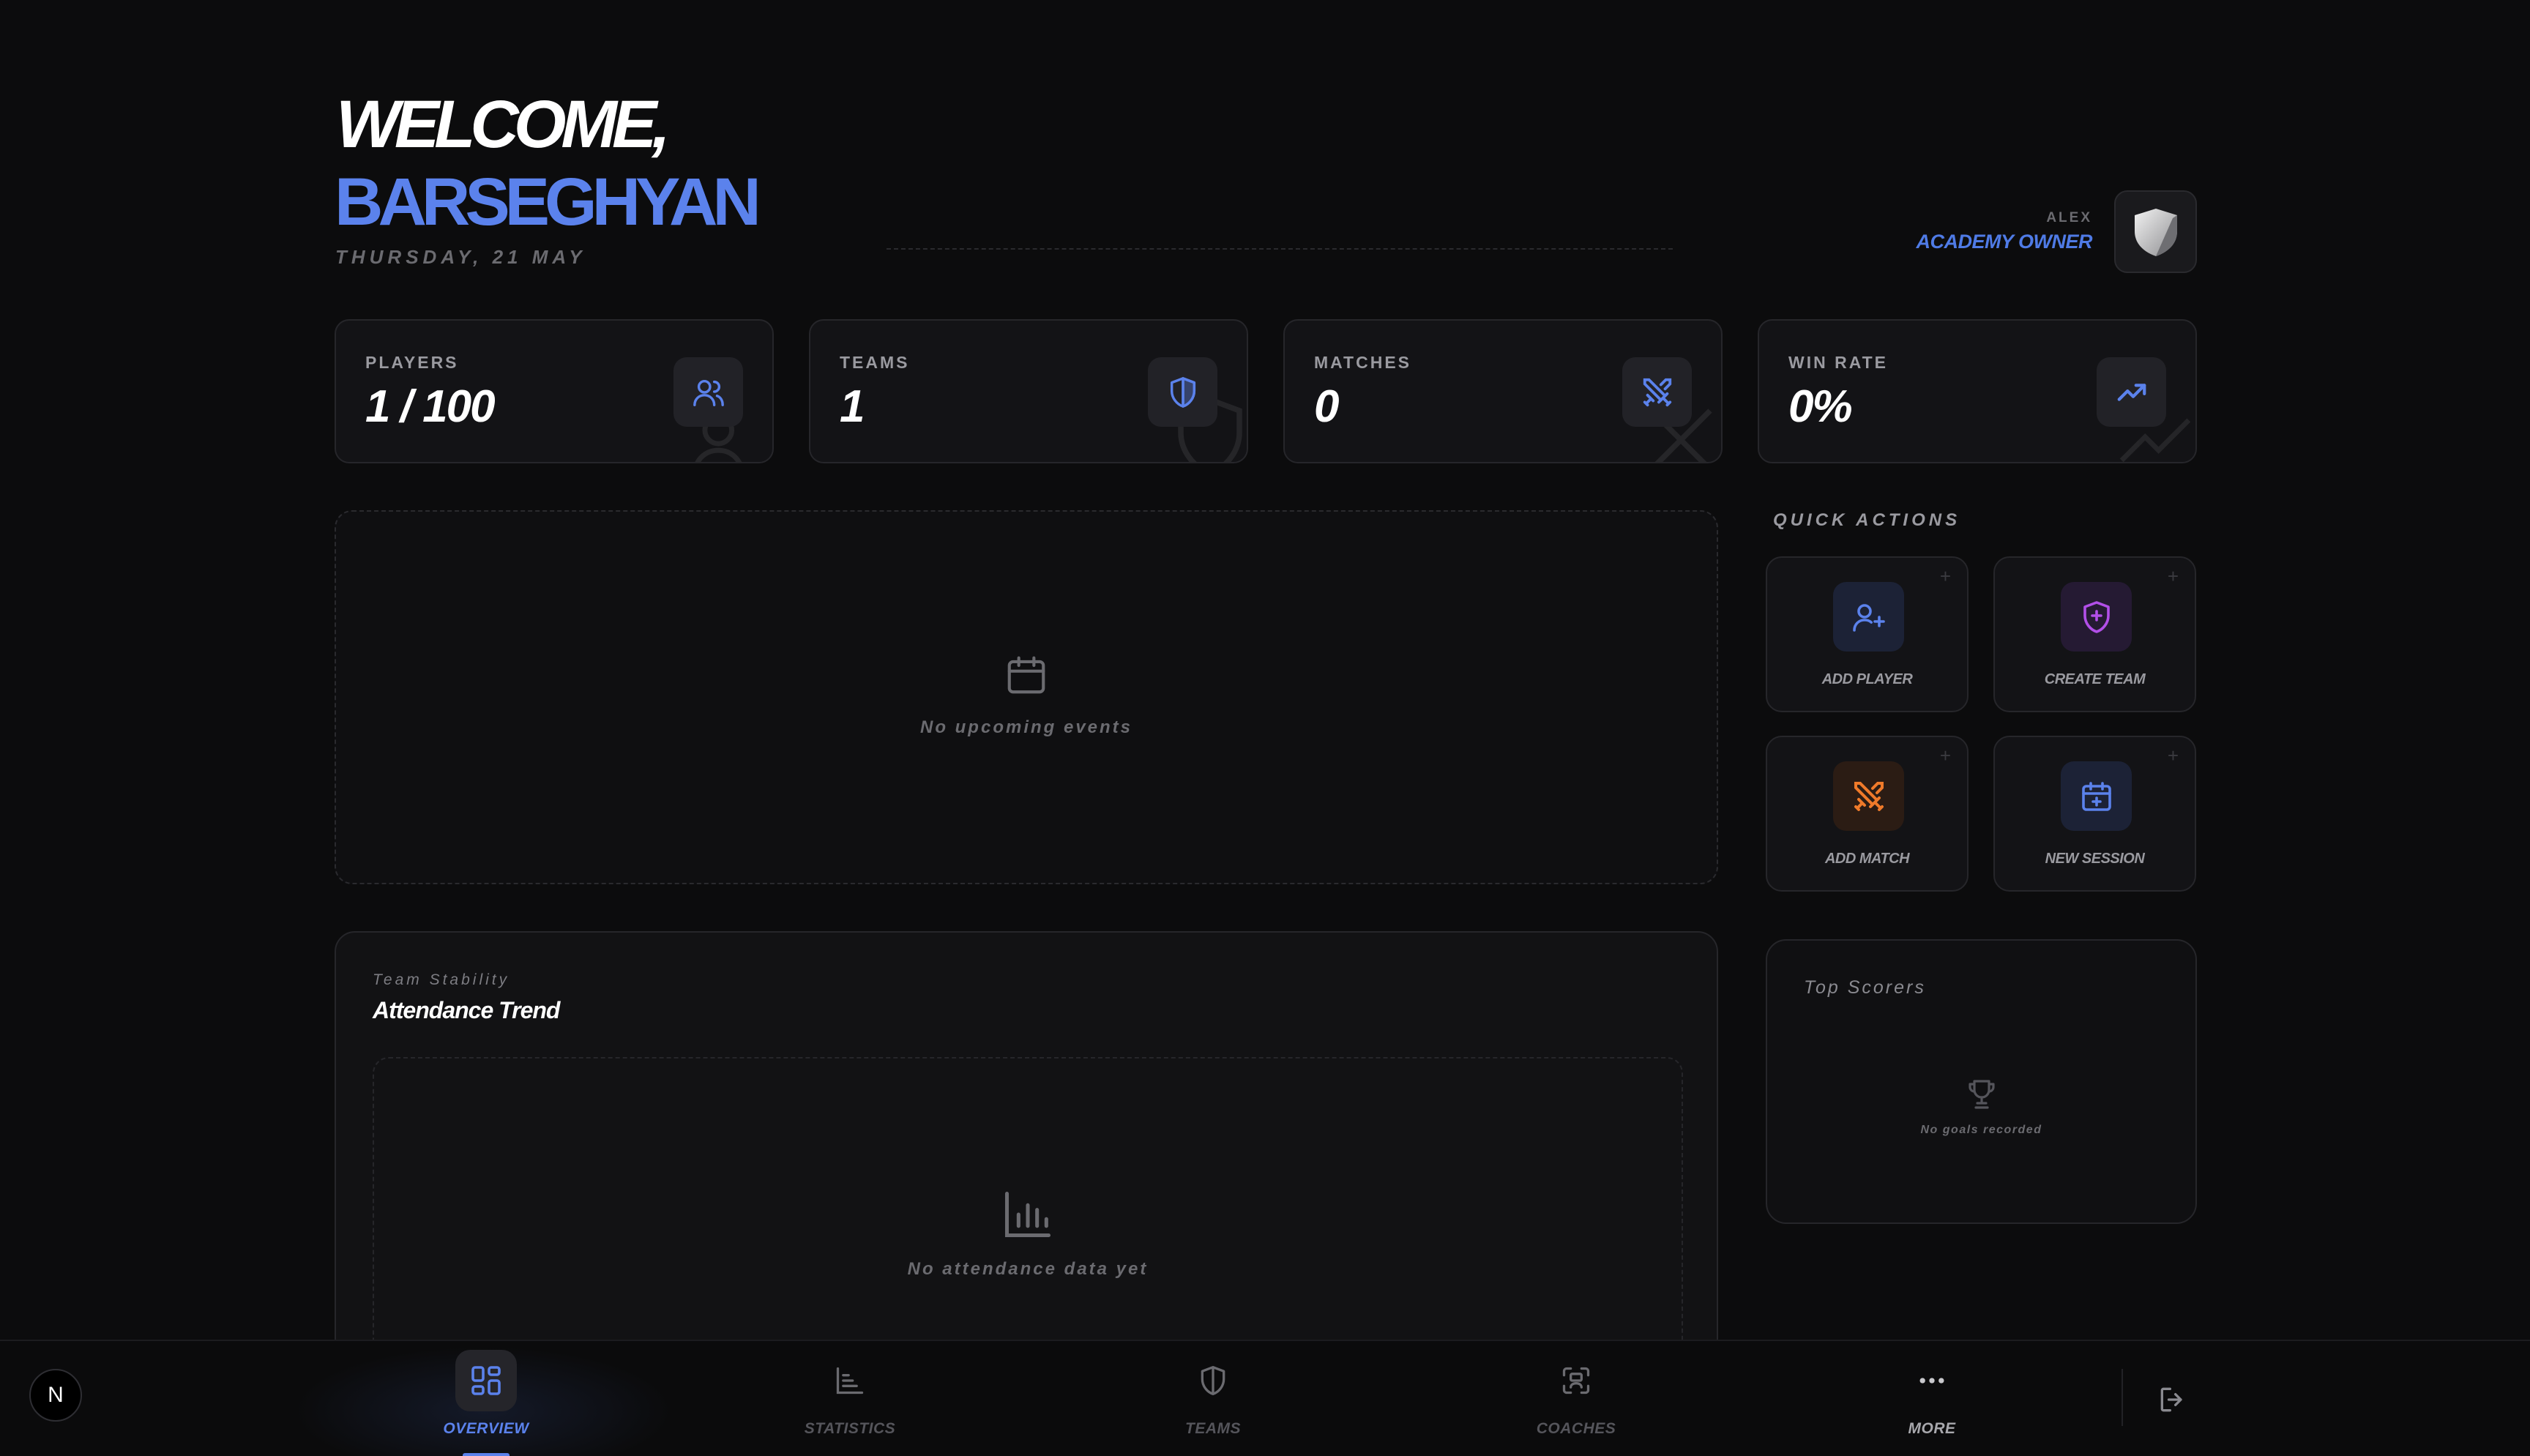 Image resolution: width=2530 pixels, height=1456 pixels. Describe the element at coordinates (1867, 679) in the screenshot. I see `add-player-label: ADD PLAYER` at that location.